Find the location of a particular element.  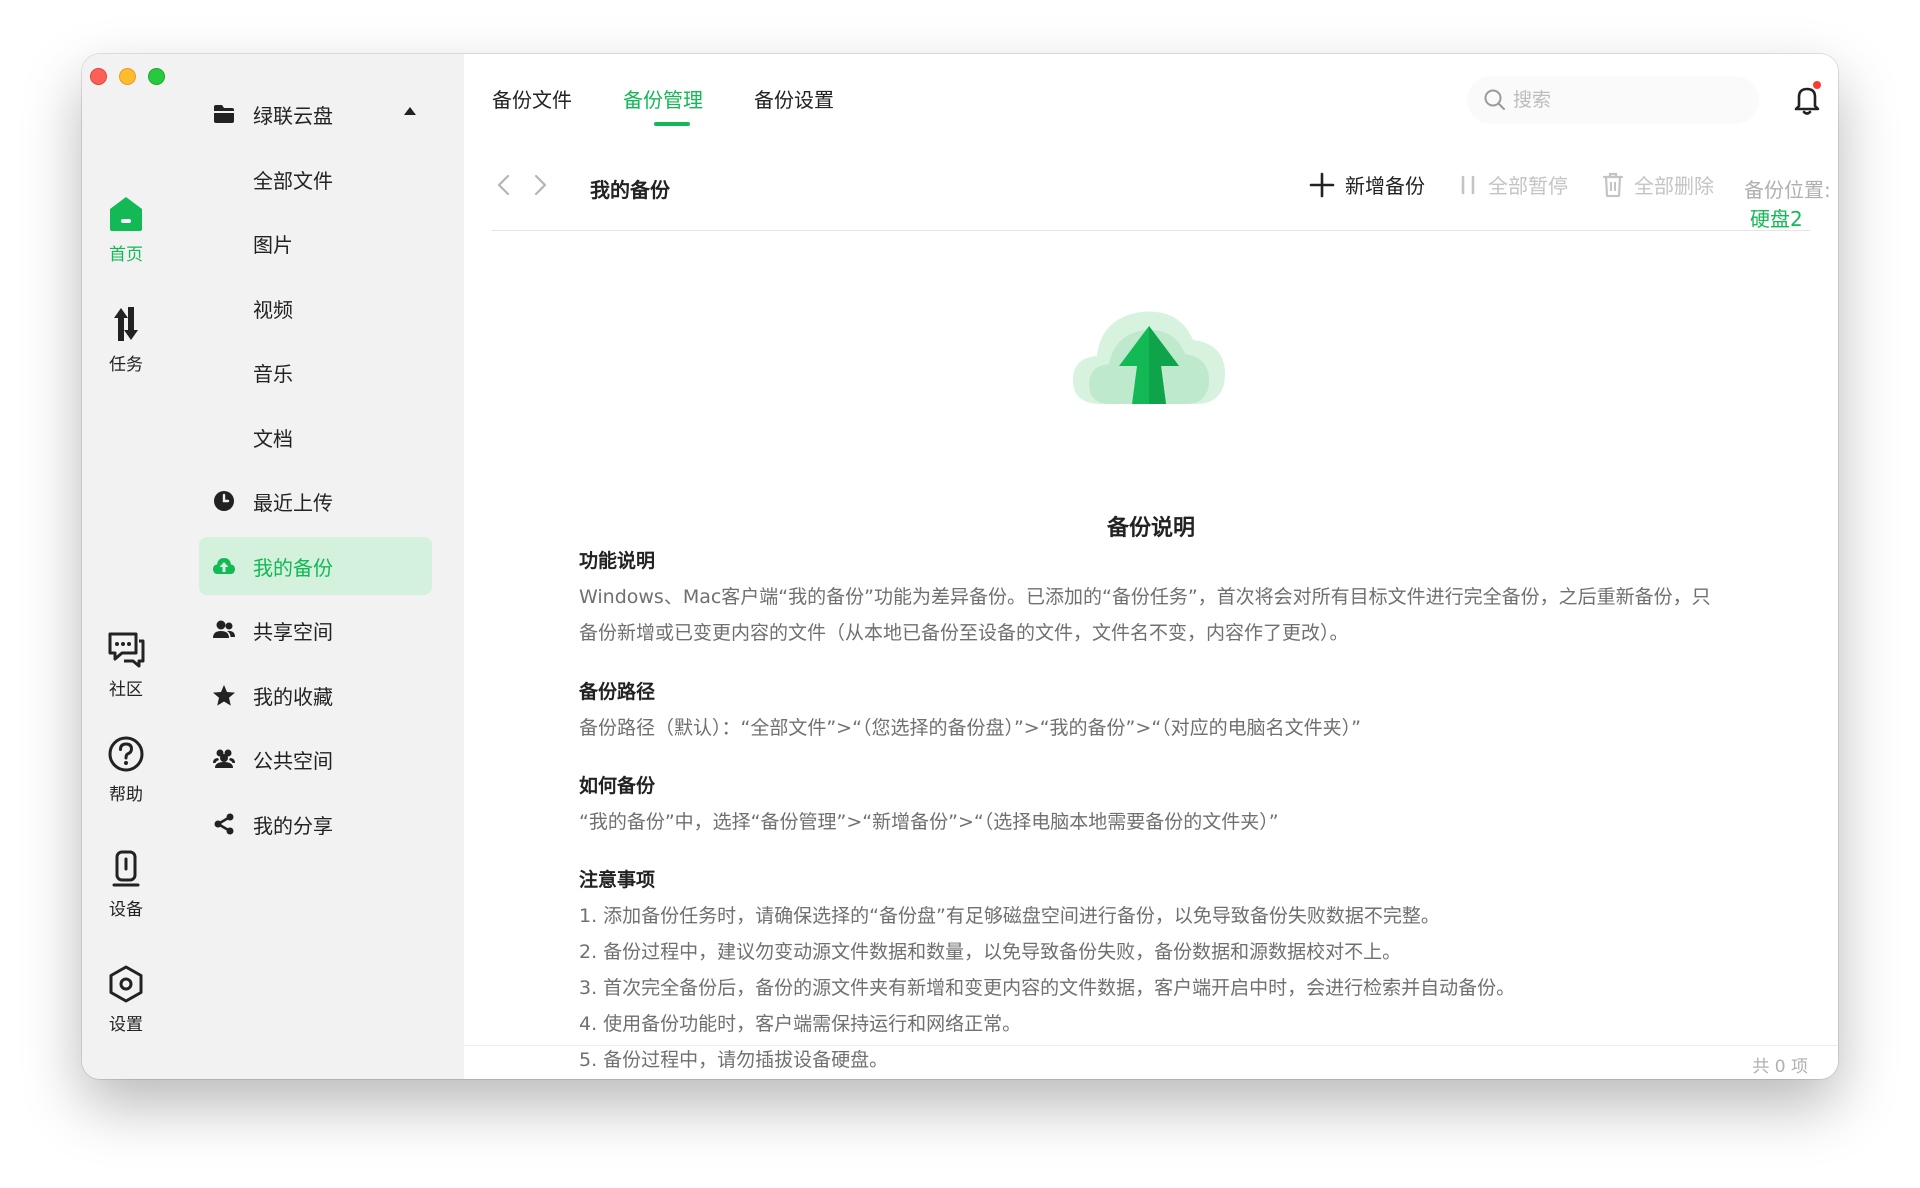

settings-hexagon-icon is located at coordinates (126, 984).